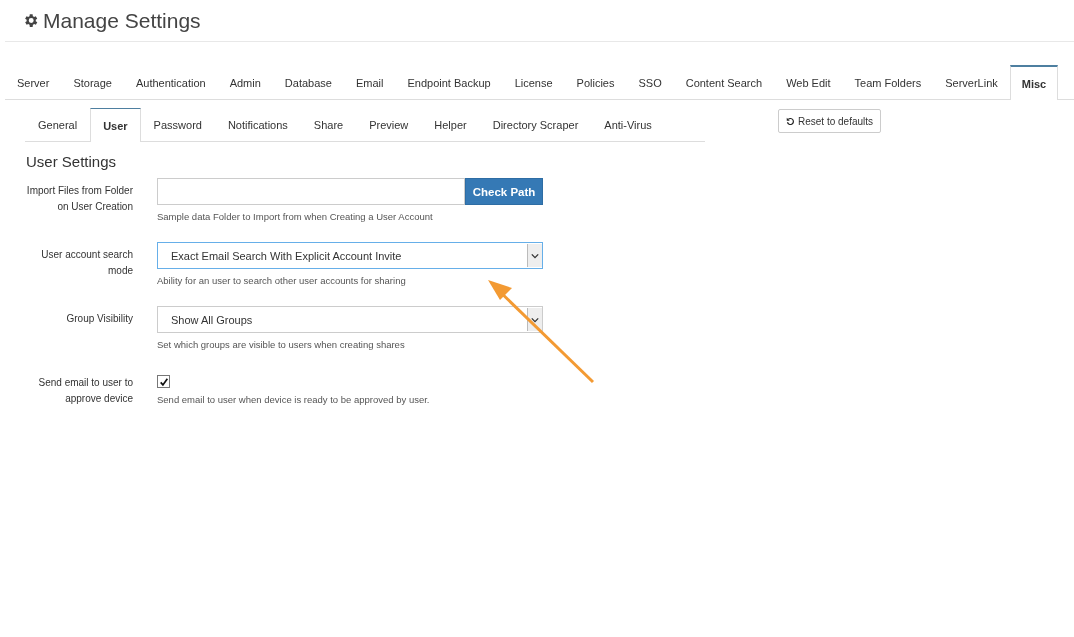 The height and width of the screenshot is (637, 1074). What do you see at coordinates (650, 82) in the screenshot?
I see `settings-tab: SSO` at bounding box center [650, 82].